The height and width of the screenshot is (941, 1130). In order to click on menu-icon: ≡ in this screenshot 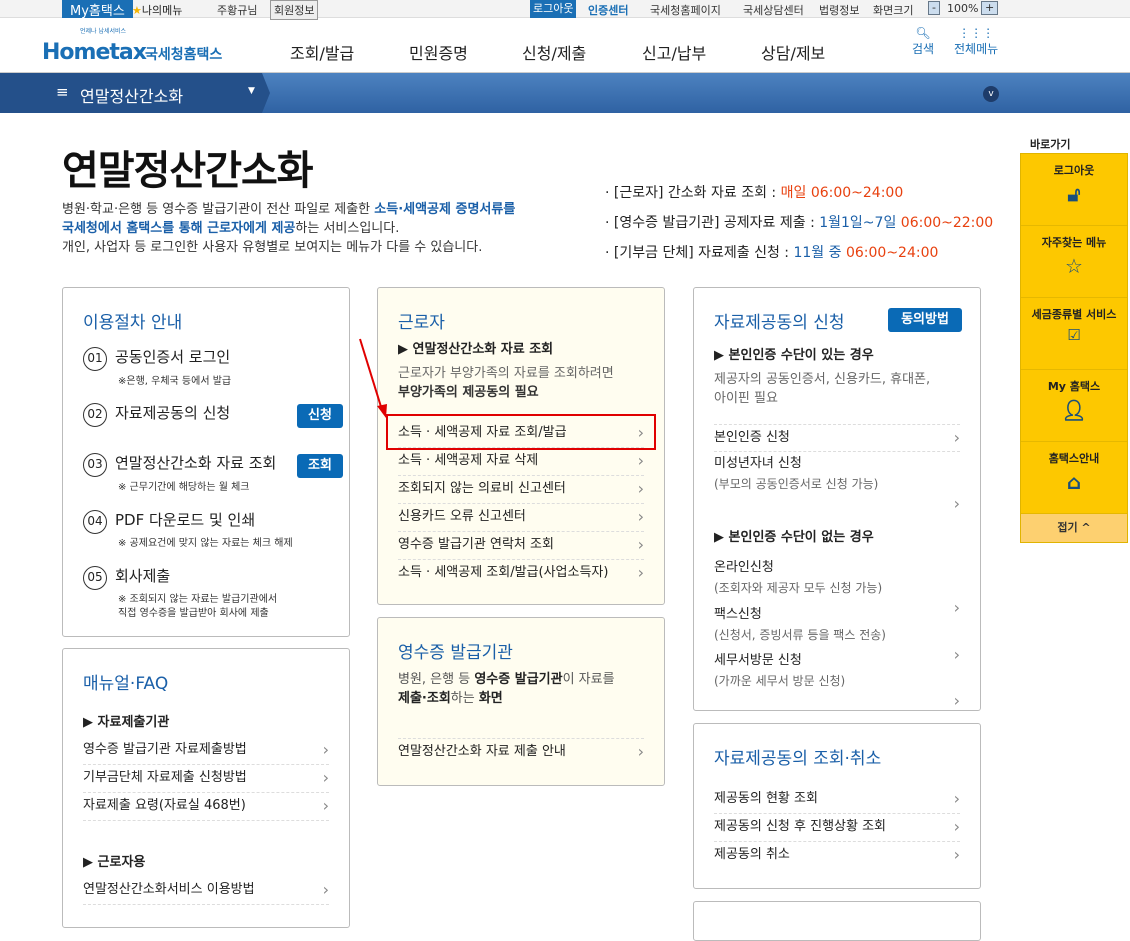, I will do `click(62, 92)`.